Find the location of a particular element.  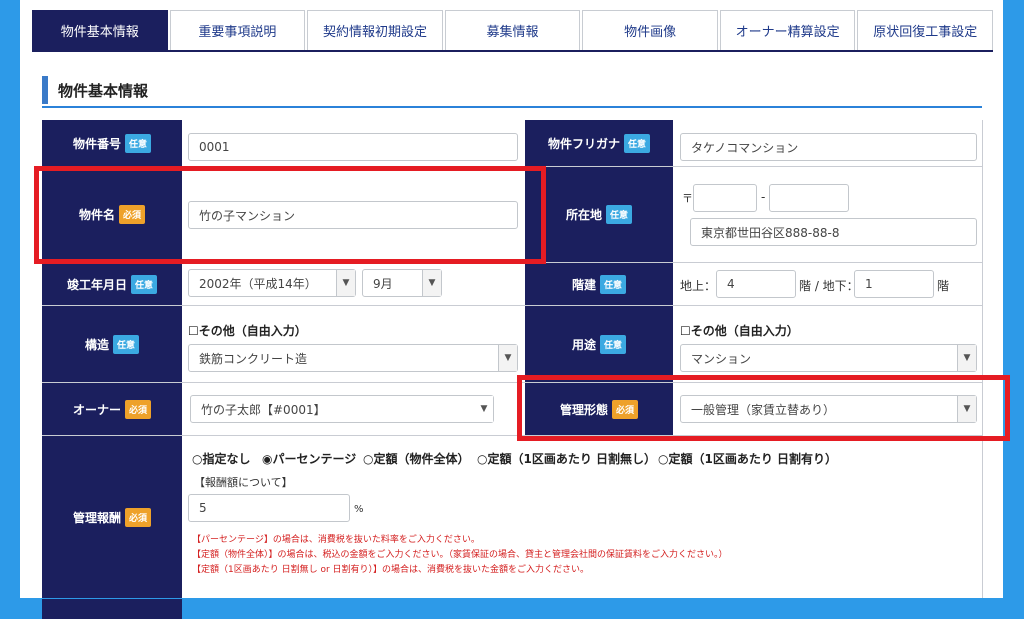

label-management-fee: 管理報酬 必須 is located at coordinates (112, 517).